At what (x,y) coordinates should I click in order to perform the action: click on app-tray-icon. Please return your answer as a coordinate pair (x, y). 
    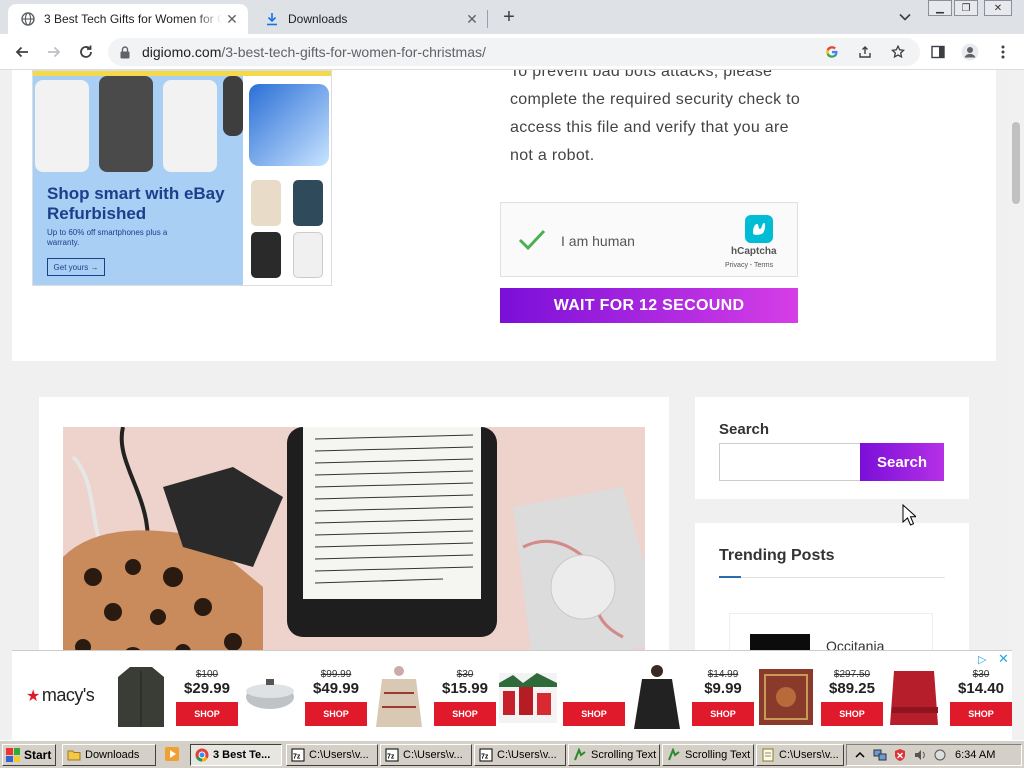
    Looking at the image, I should click on (940, 755).